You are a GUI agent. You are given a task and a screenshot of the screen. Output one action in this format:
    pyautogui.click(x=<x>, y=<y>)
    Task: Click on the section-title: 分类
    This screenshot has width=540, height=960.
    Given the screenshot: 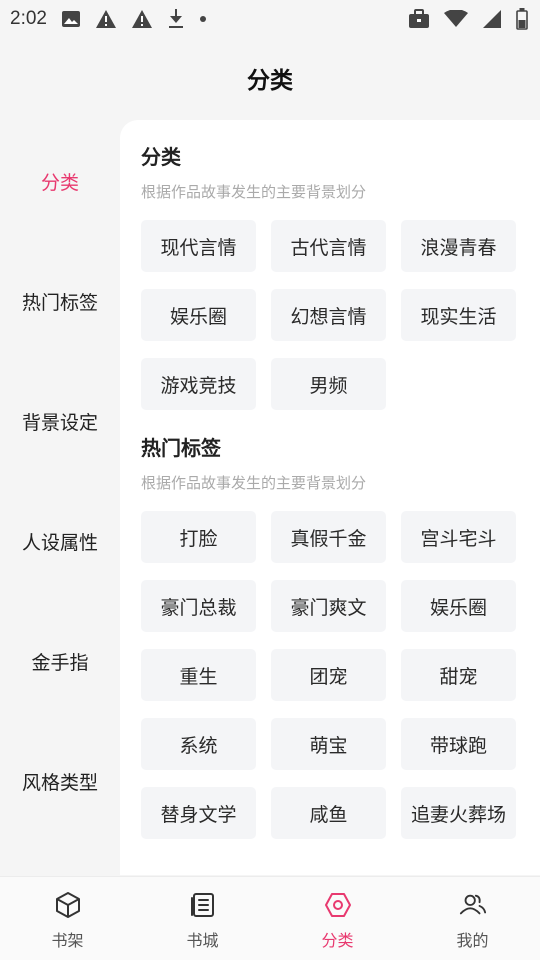 What is the action you would take?
    pyautogui.click(x=161, y=157)
    